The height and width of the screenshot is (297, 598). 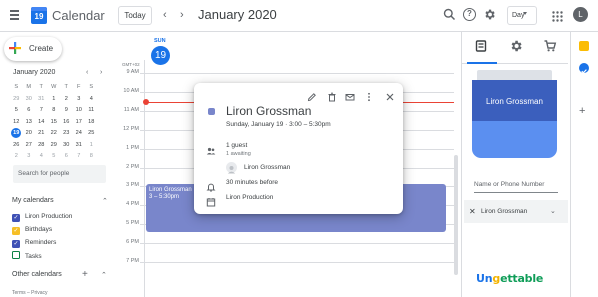 I want to click on mini-calendar-day: 22, so click(x=54, y=134).